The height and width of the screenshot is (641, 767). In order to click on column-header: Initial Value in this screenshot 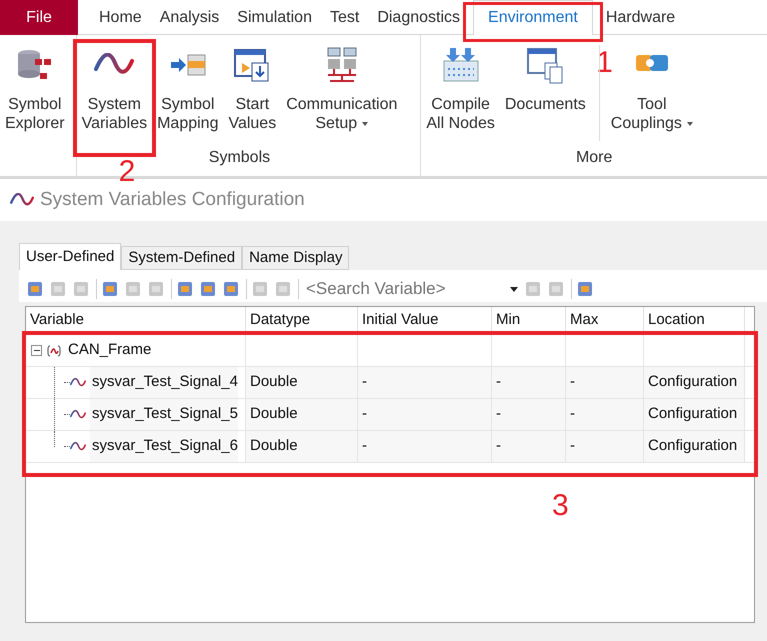, I will do `click(425, 320)`.